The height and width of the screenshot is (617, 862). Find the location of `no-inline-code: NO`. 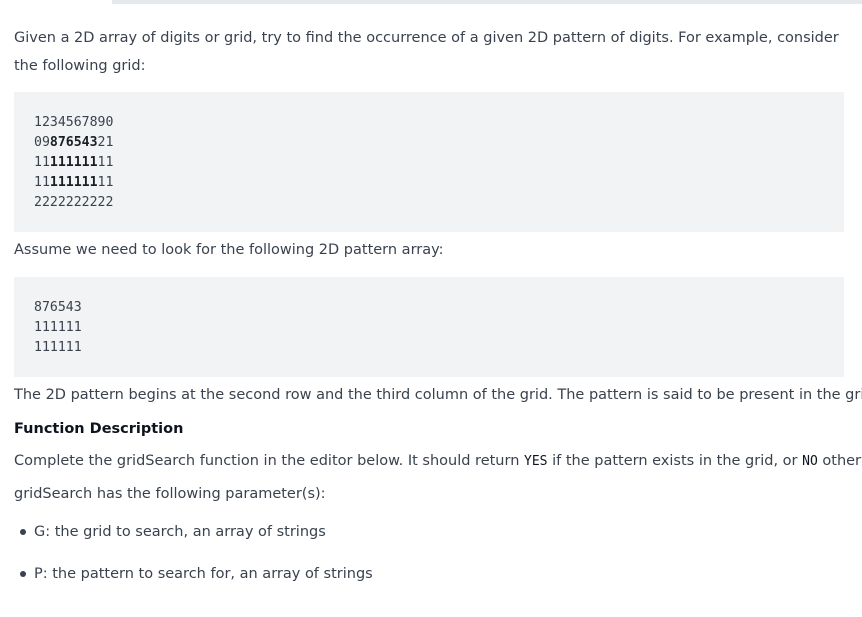

no-inline-code: NO is located at coordinates (810, 461).